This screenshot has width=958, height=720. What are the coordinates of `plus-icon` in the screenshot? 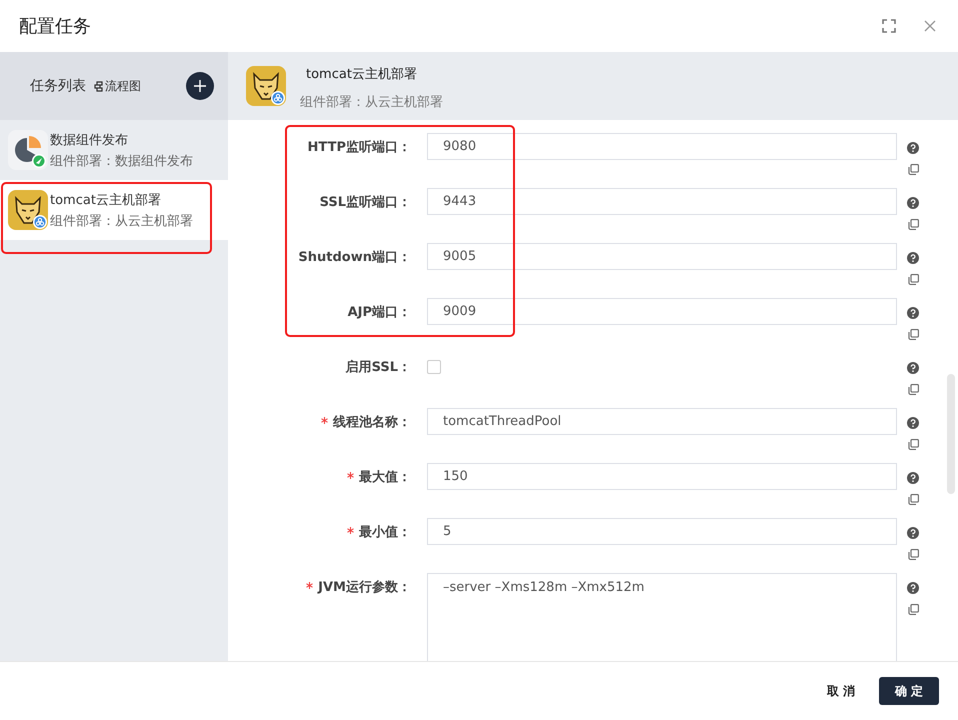 It's located at (200, 86).